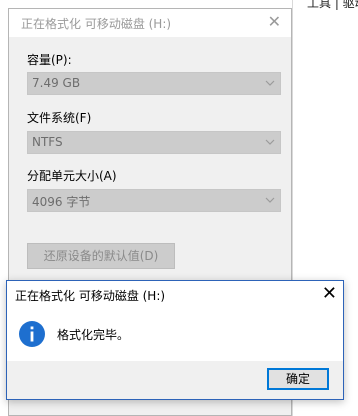 Image resolution: width=358 pixels, height=416 pixels. What do you see at coordinates (175, 336) in the screenshot?
I see `message-box-body: 格式化完毕。` at bounding box center [175, 336].